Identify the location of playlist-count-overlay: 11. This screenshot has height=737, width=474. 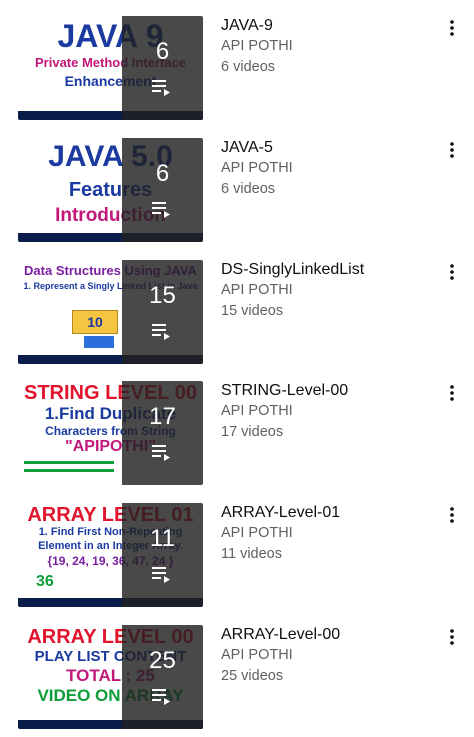
(162, 555).